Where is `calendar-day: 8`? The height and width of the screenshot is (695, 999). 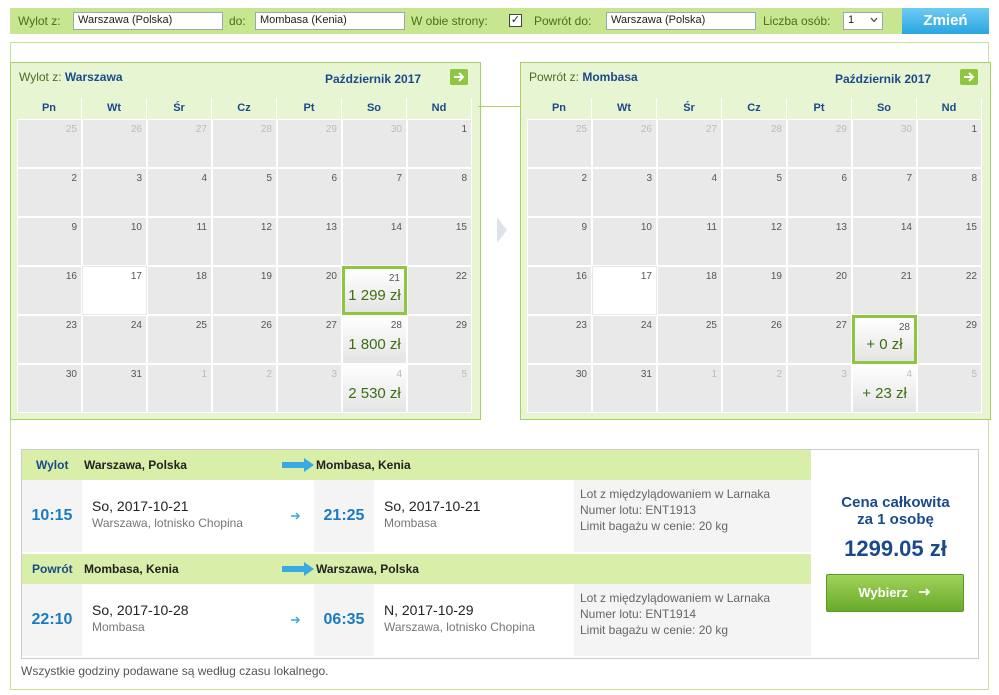
calendar-day: 8 is located at coordinates (439, 192).